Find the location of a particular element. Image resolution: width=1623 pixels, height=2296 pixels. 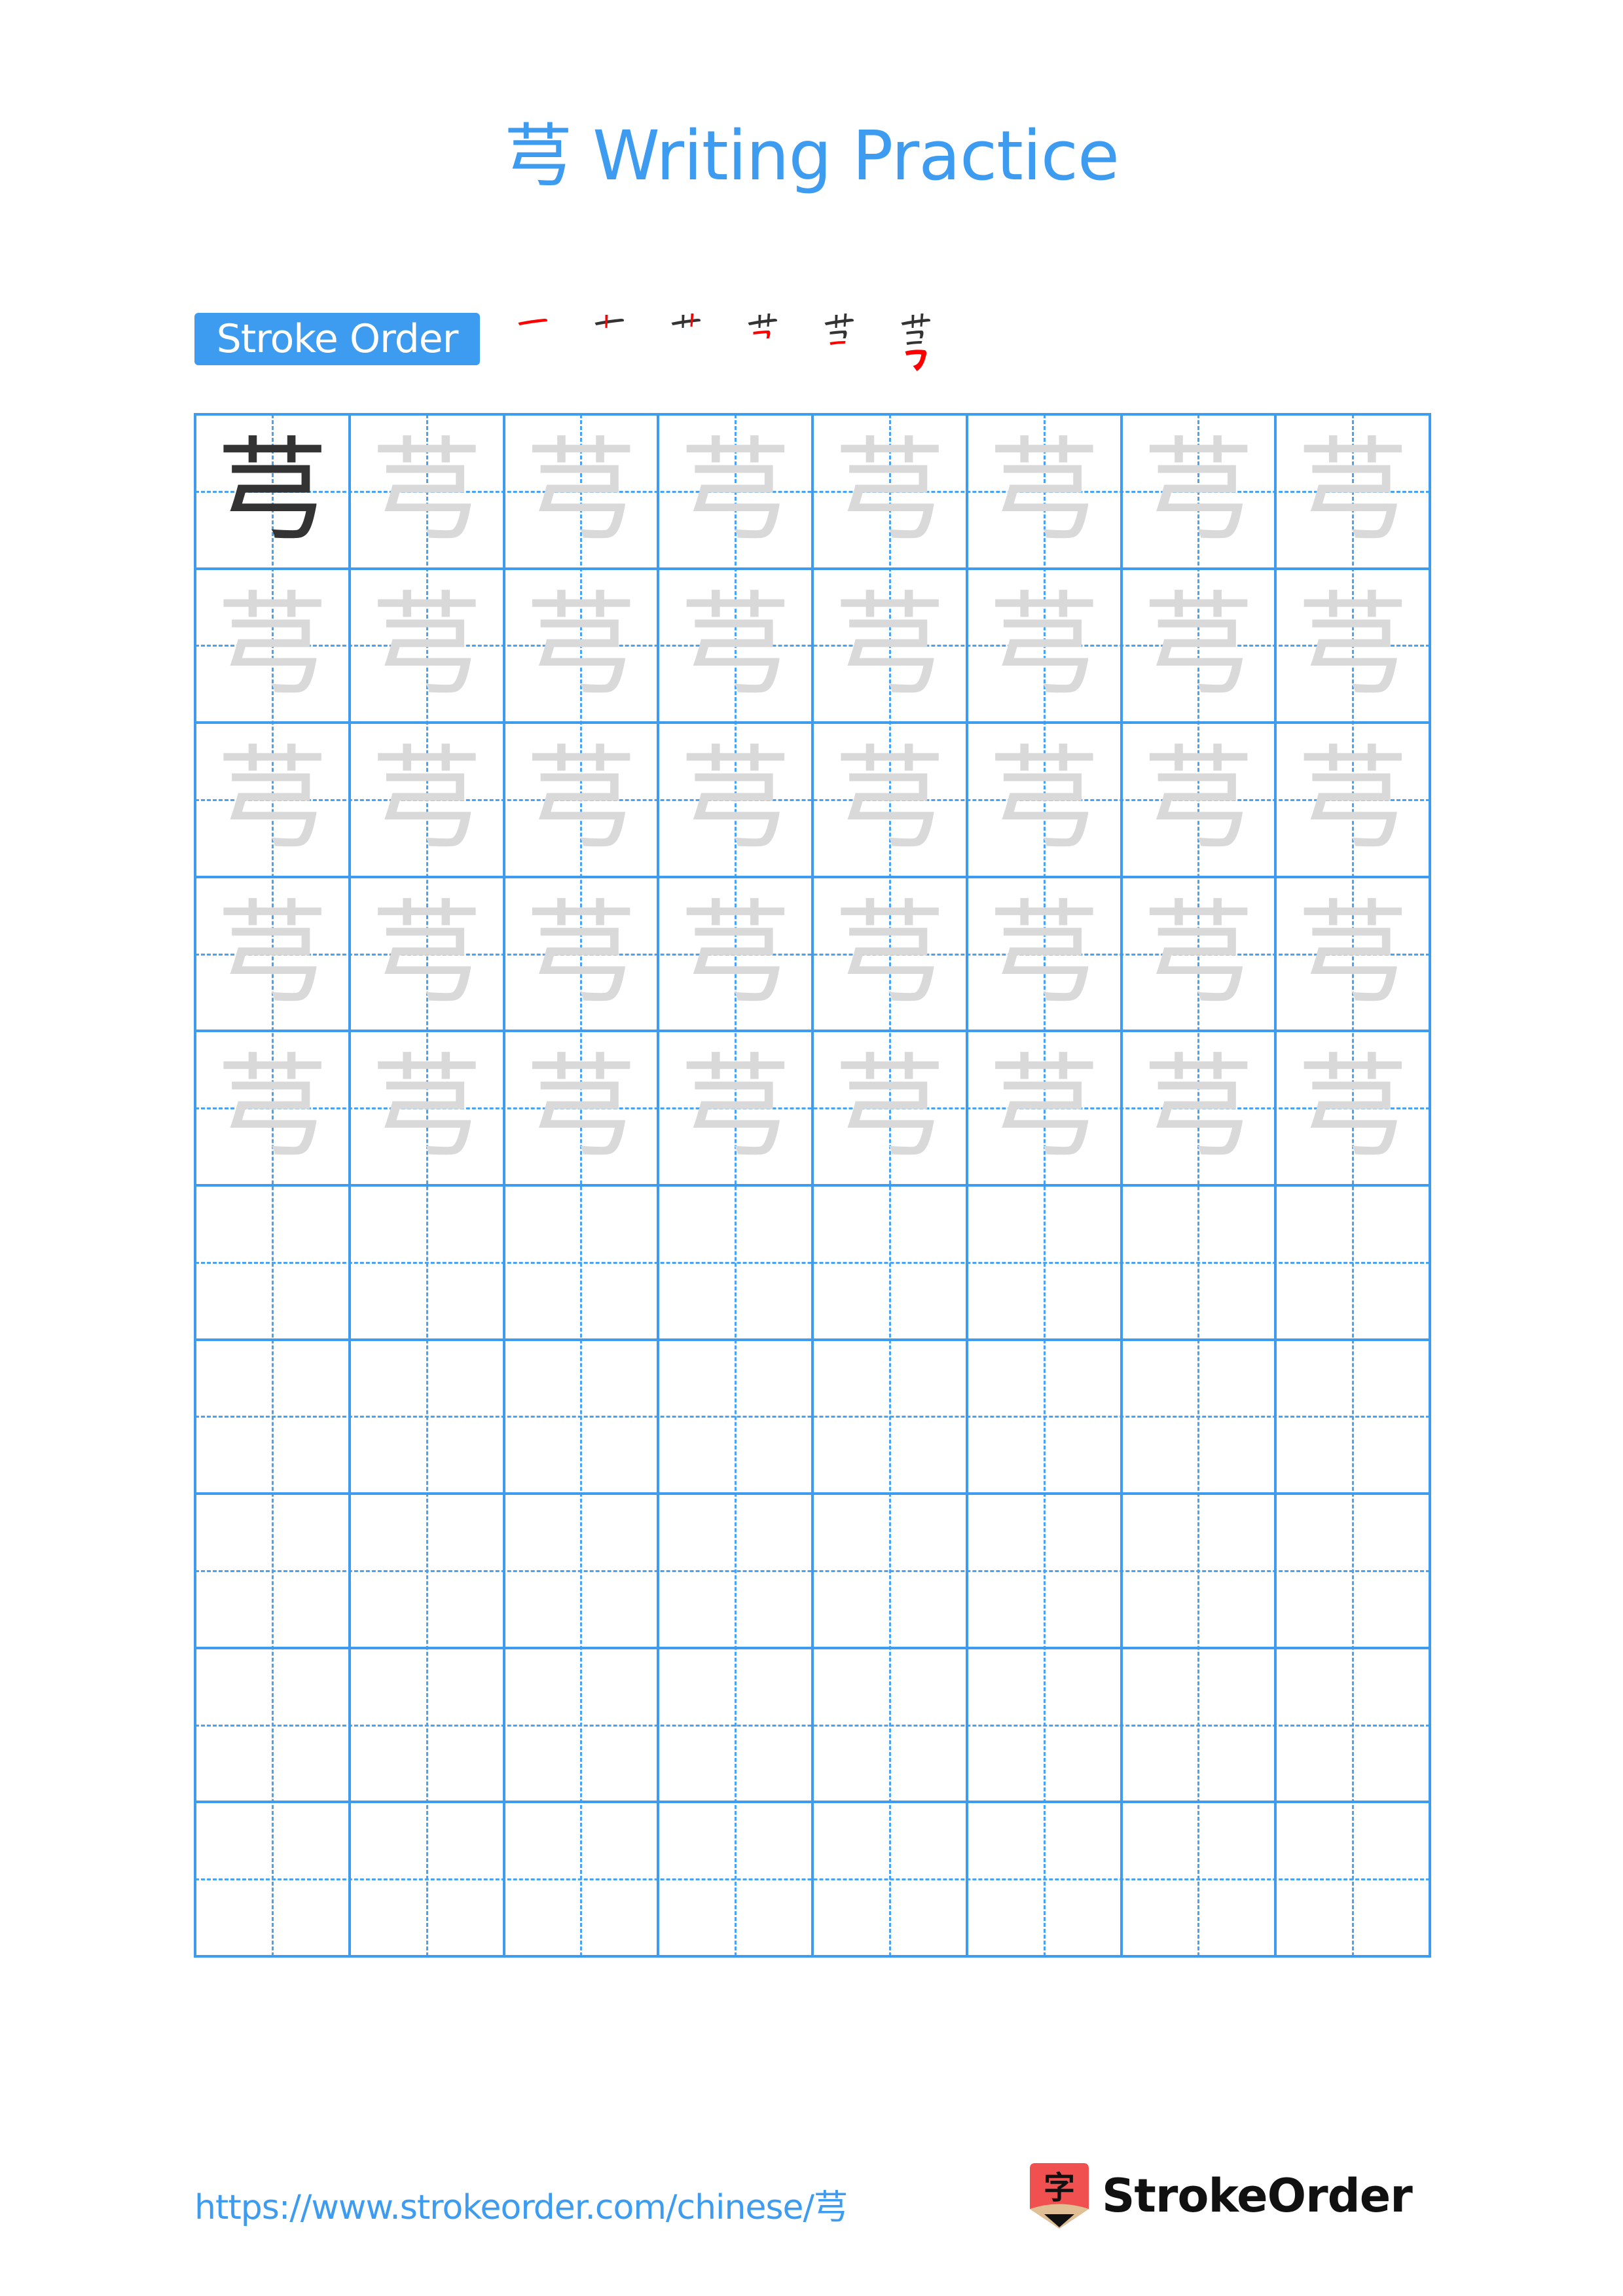

brand-logo: 字 StrokeOrder is located at coordinates (1221, 2196).